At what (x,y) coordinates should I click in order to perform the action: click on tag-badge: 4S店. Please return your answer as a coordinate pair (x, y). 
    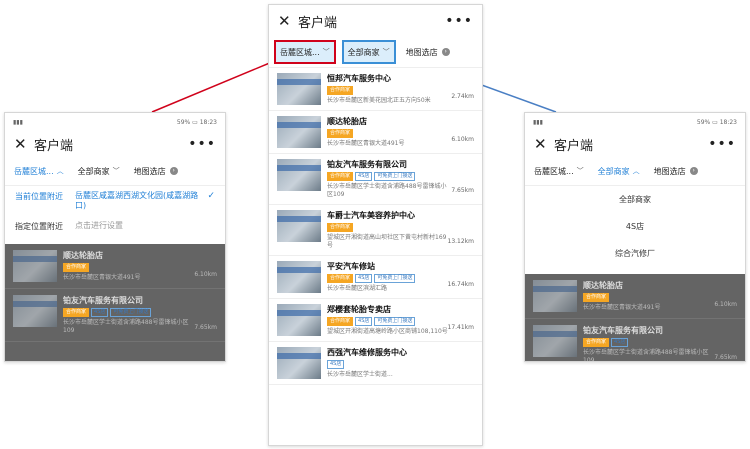
    Looking at the image, I should click on (364, 321).